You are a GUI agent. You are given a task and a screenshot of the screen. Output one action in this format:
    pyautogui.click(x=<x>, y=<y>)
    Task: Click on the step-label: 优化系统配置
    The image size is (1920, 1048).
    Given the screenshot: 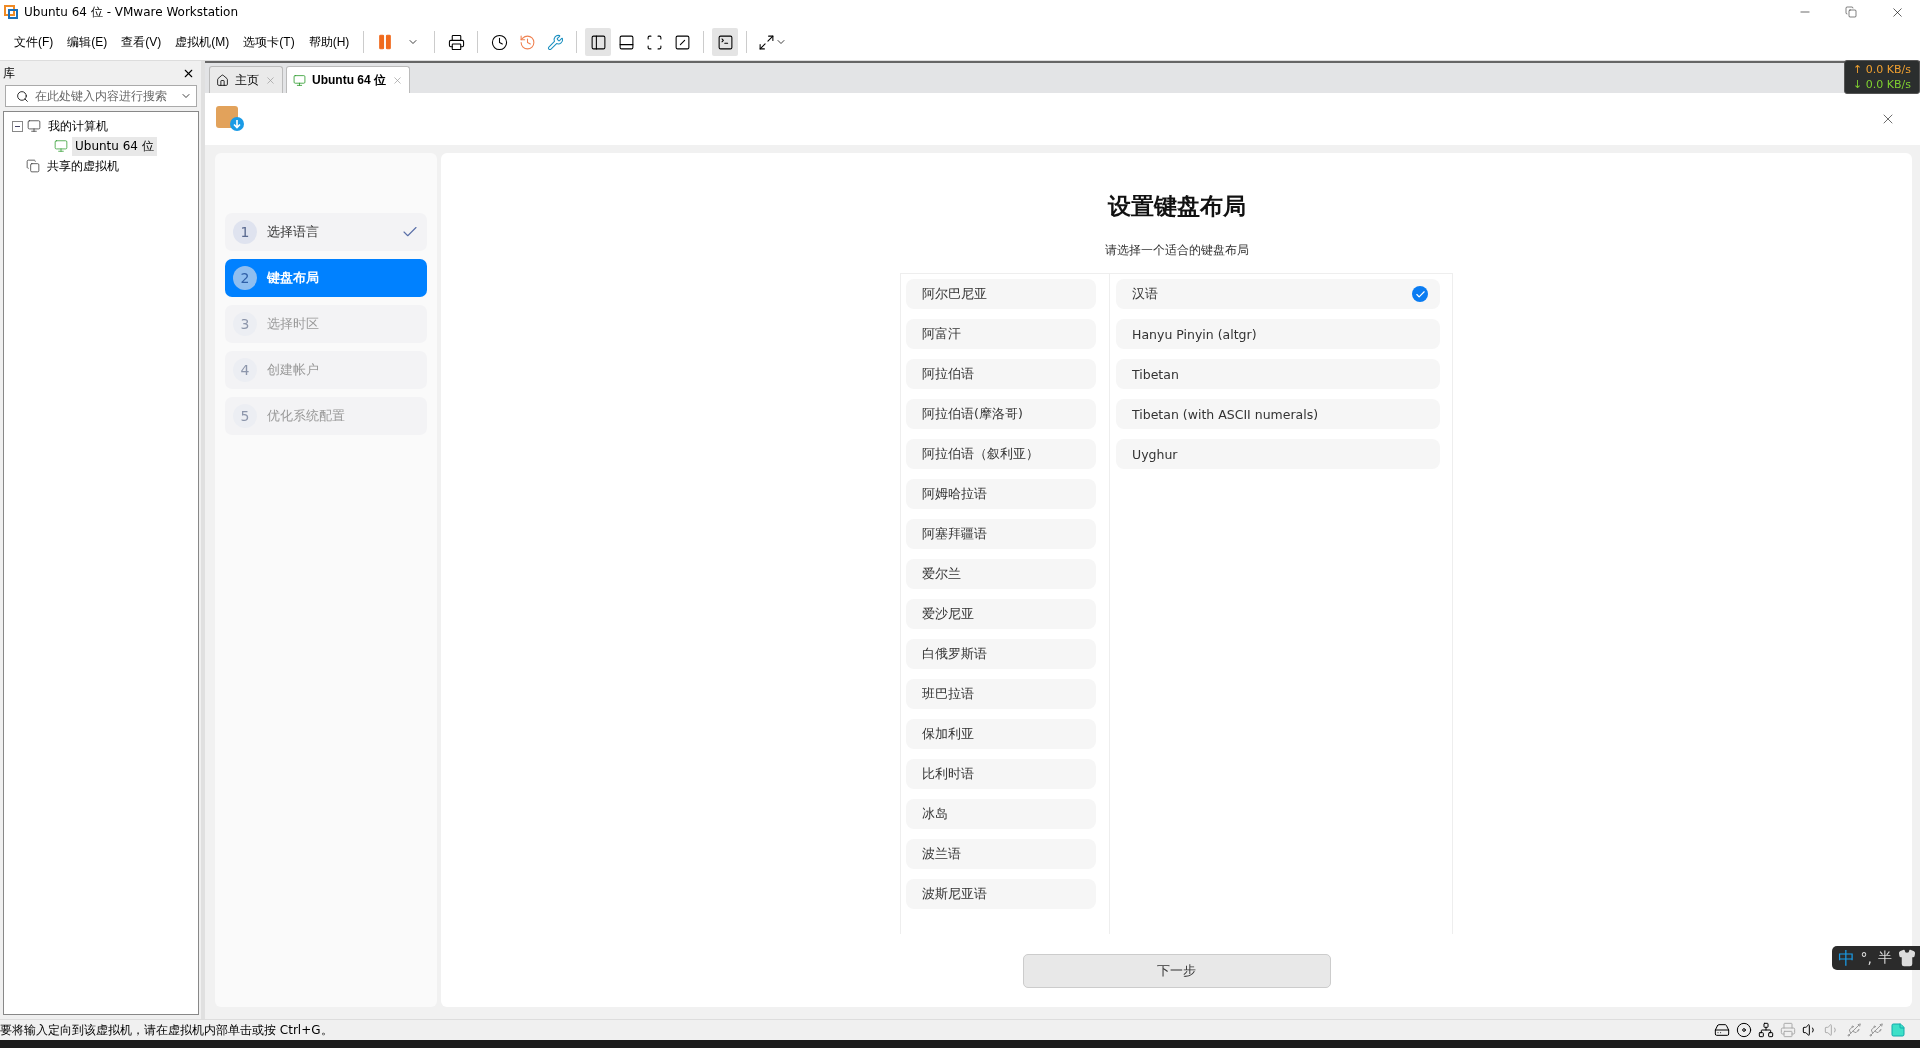 What is the action you would take?
    pyautogui.click(x=306, y=416)
    